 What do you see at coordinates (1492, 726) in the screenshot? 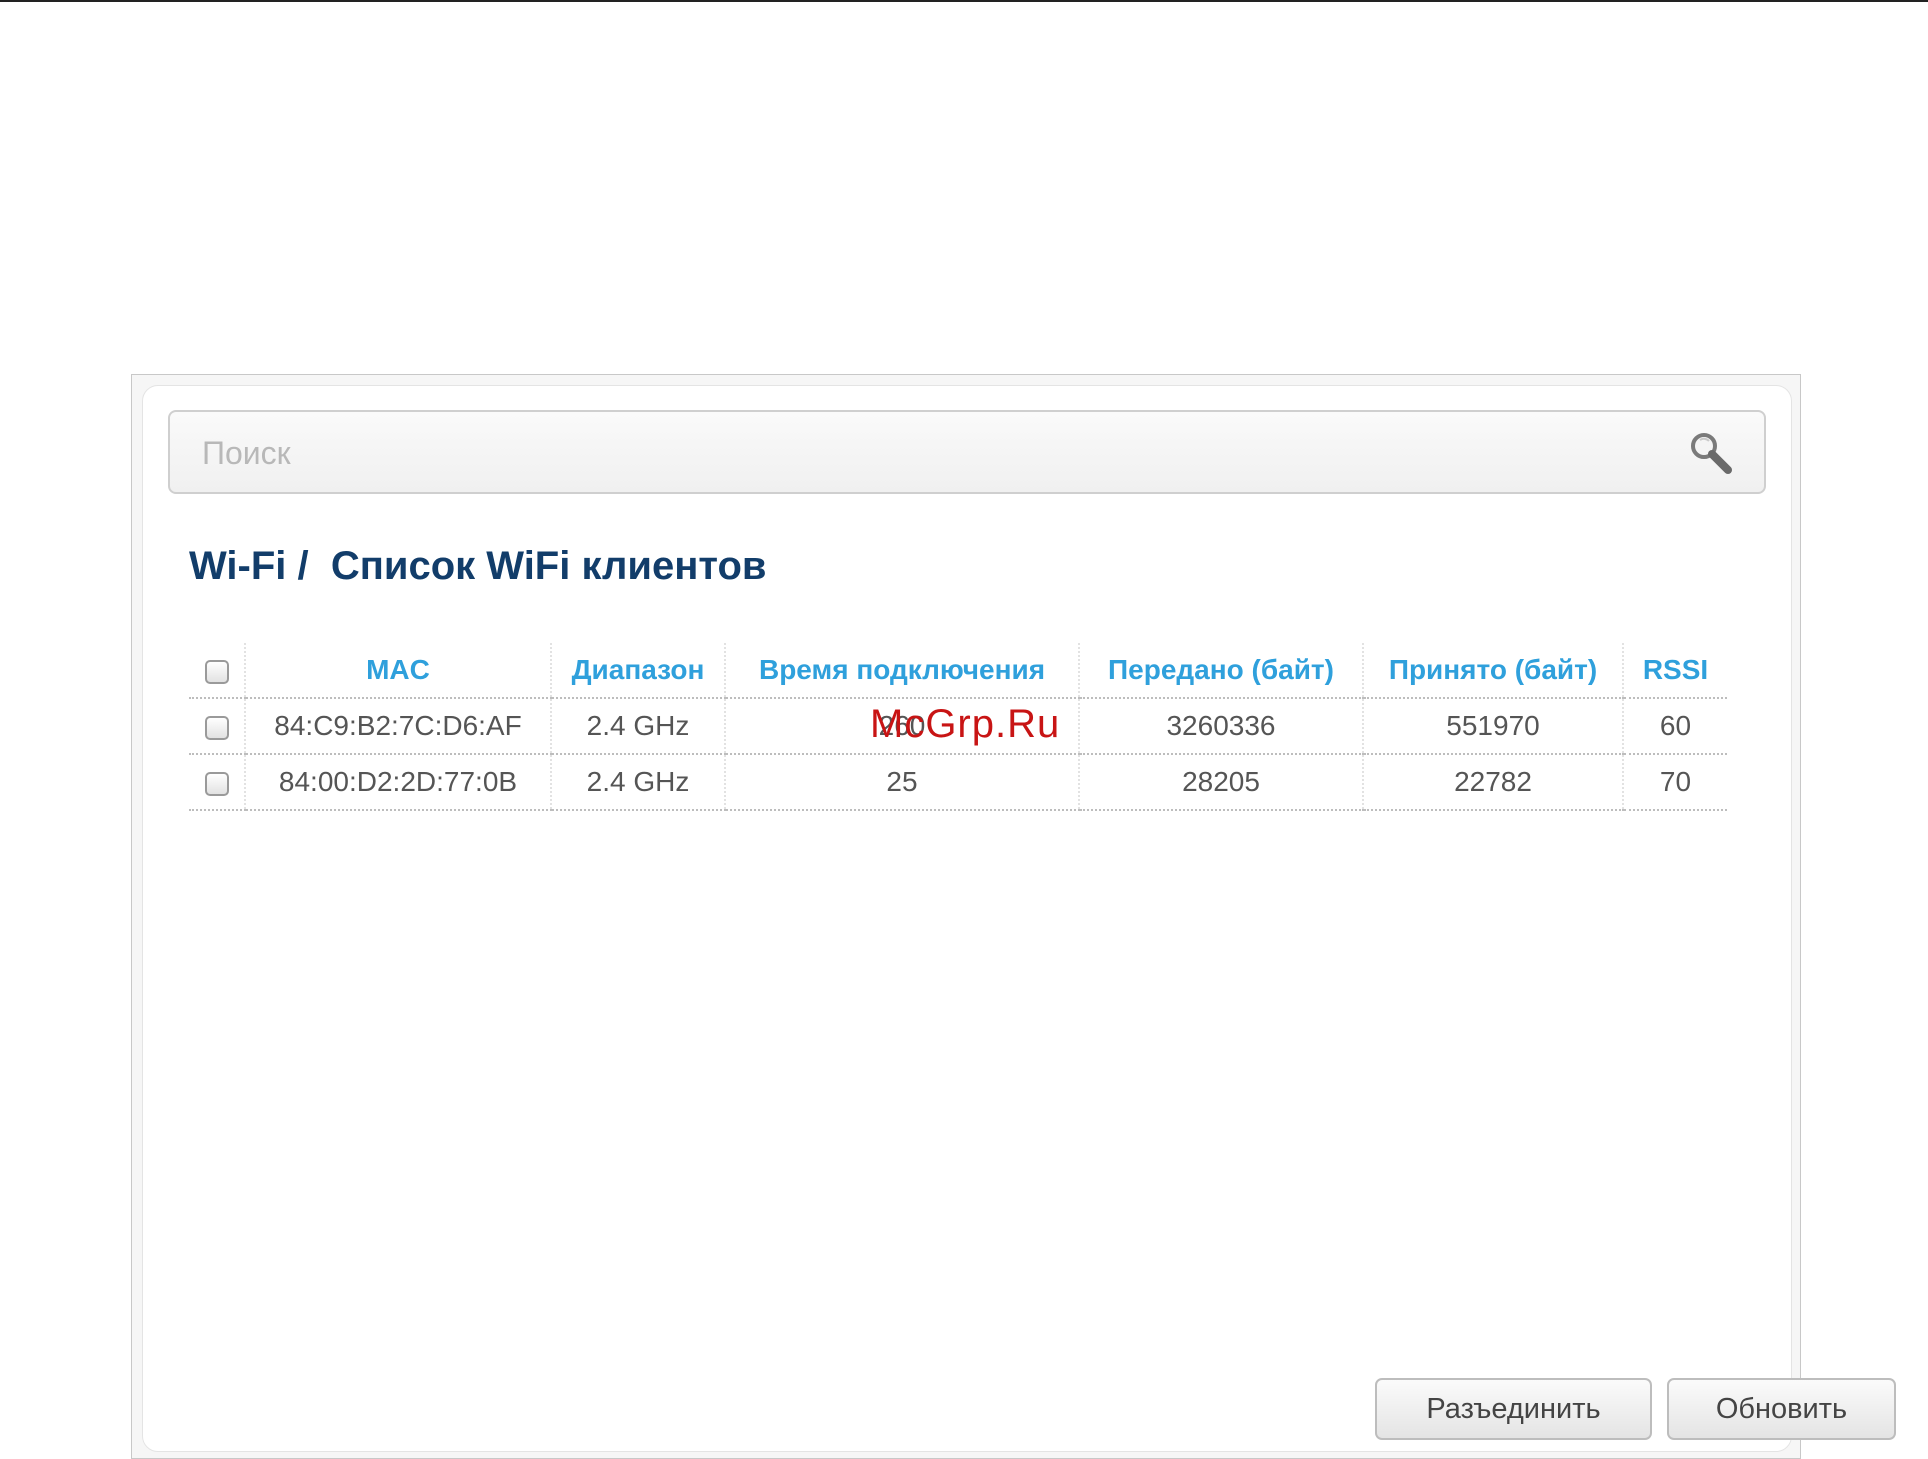
I see `cell-received-bytes: 551970` at bounding box center [1492, 726].